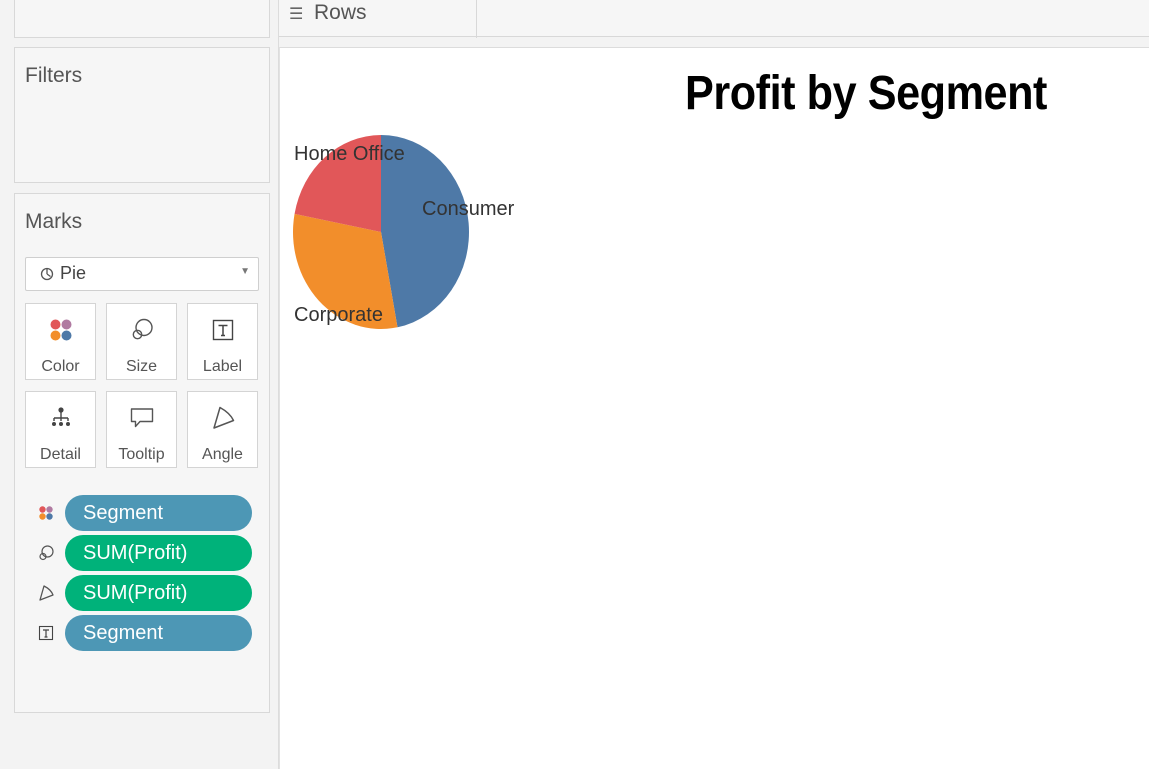 The image size is (1149, 769). I want to click on color-button-label: Color, so click(60, 366).